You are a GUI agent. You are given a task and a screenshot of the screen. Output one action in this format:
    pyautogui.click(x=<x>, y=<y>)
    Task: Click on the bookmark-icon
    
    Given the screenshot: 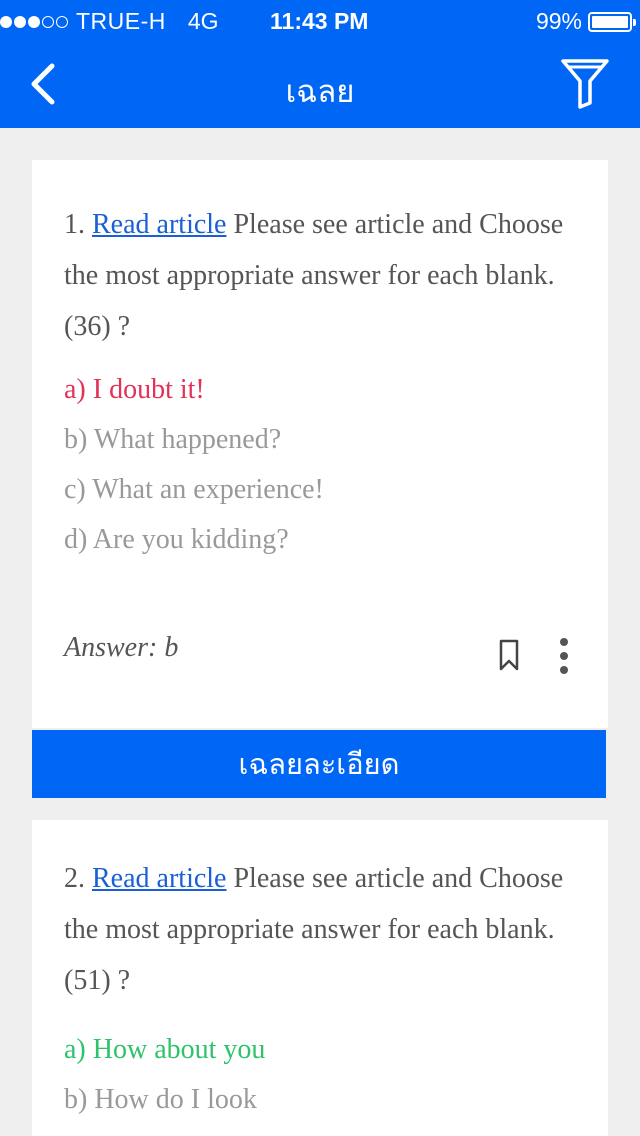 What is the action you would take?
    pyautogui.click(x=509, y=655)
    